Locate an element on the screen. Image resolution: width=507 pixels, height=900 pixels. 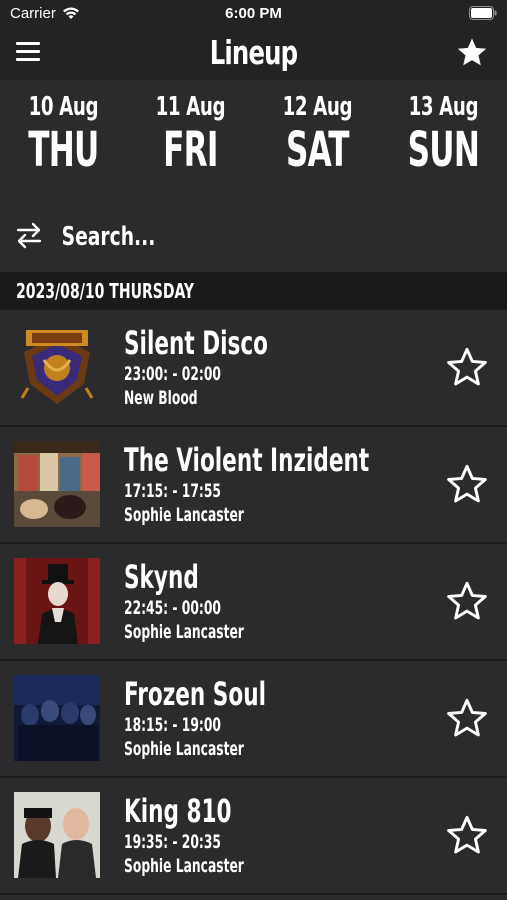
search-input is located at coordinates (222, 237).